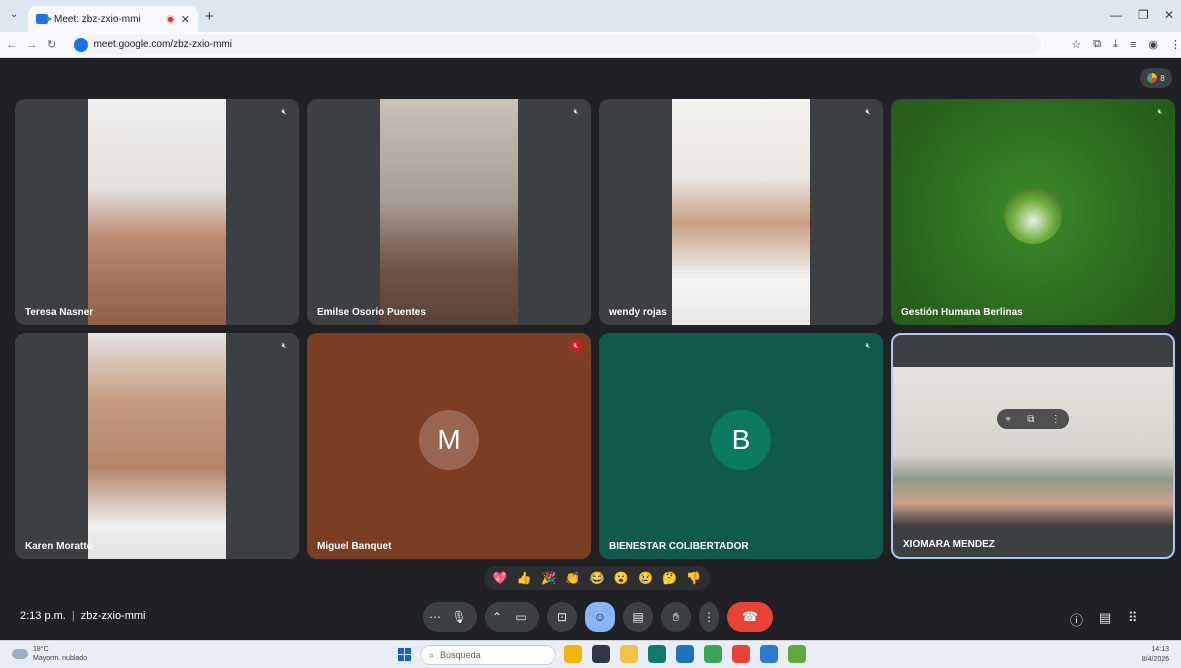 Image resolution: width=1181 pixels, height=668 pixels. What do you see at coordinates (14, 14) in the screenshot?
I see `tab-search-icon: ⌄` at bounding box center [14, 14].